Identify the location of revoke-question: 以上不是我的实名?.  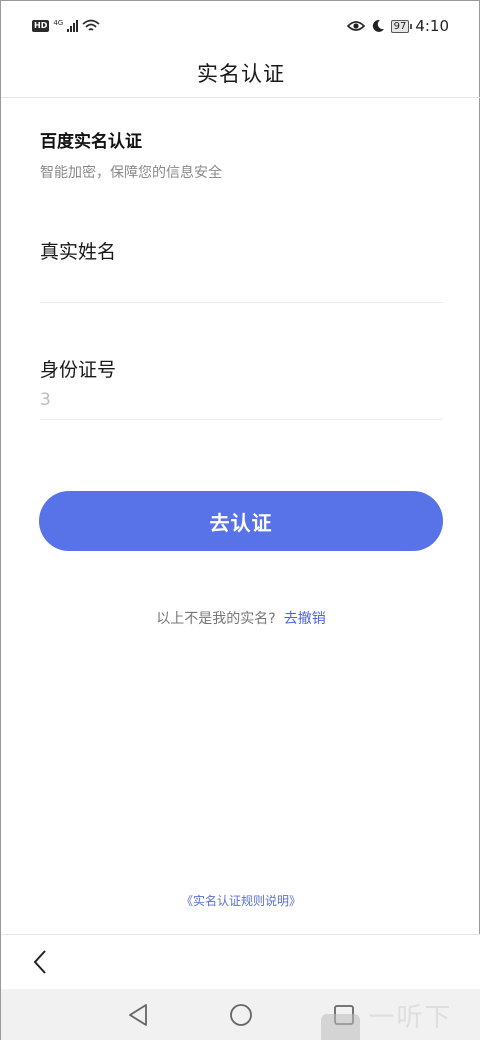
(216, 619).